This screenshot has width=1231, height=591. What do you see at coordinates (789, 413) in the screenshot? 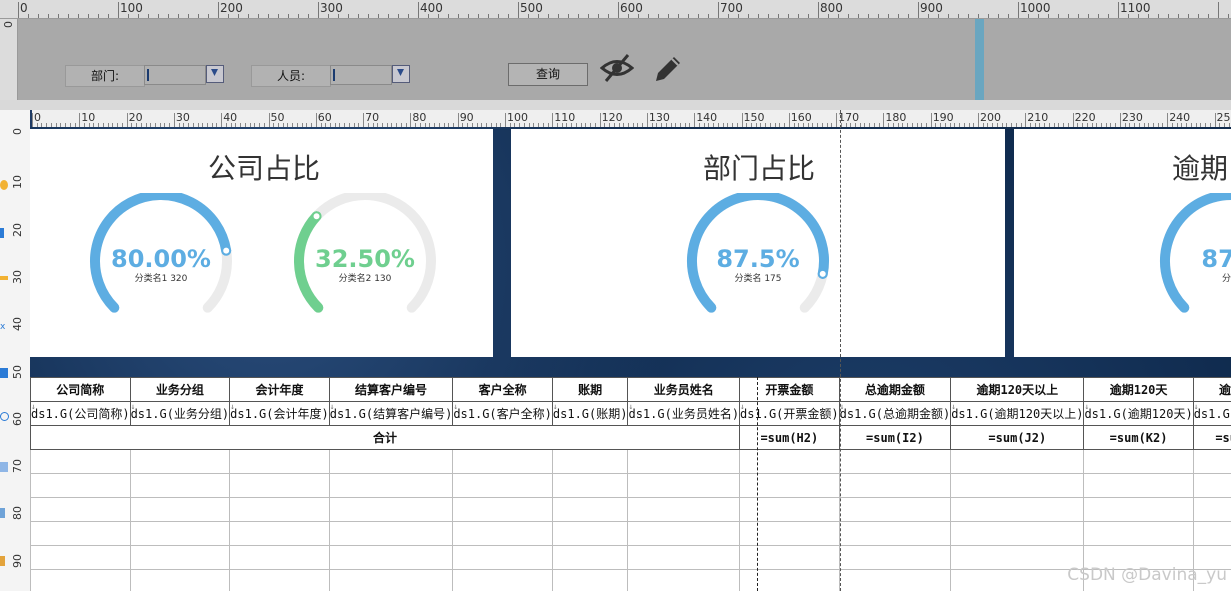
I see `binding-cell: ↓ ds1.G(开票金额)` at bounding box center [789, 413].